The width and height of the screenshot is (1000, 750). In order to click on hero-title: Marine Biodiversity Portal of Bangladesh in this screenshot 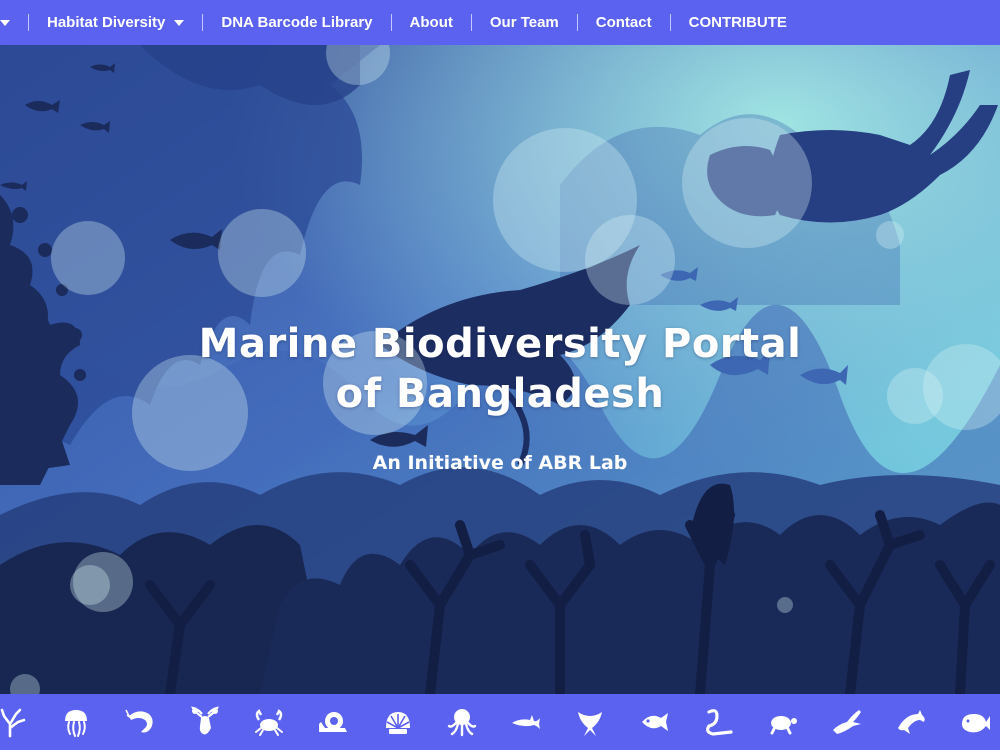, I will do `click(500, 369)`.